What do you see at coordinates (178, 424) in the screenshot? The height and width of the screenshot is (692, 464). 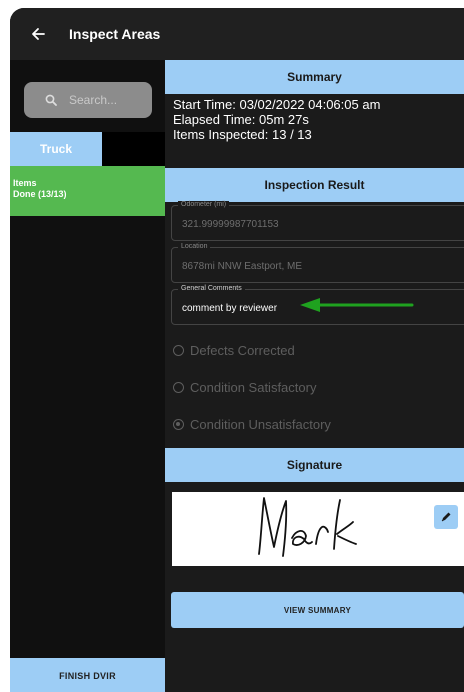 I see `radio-selected-icon` at bounding box center [178, 424].